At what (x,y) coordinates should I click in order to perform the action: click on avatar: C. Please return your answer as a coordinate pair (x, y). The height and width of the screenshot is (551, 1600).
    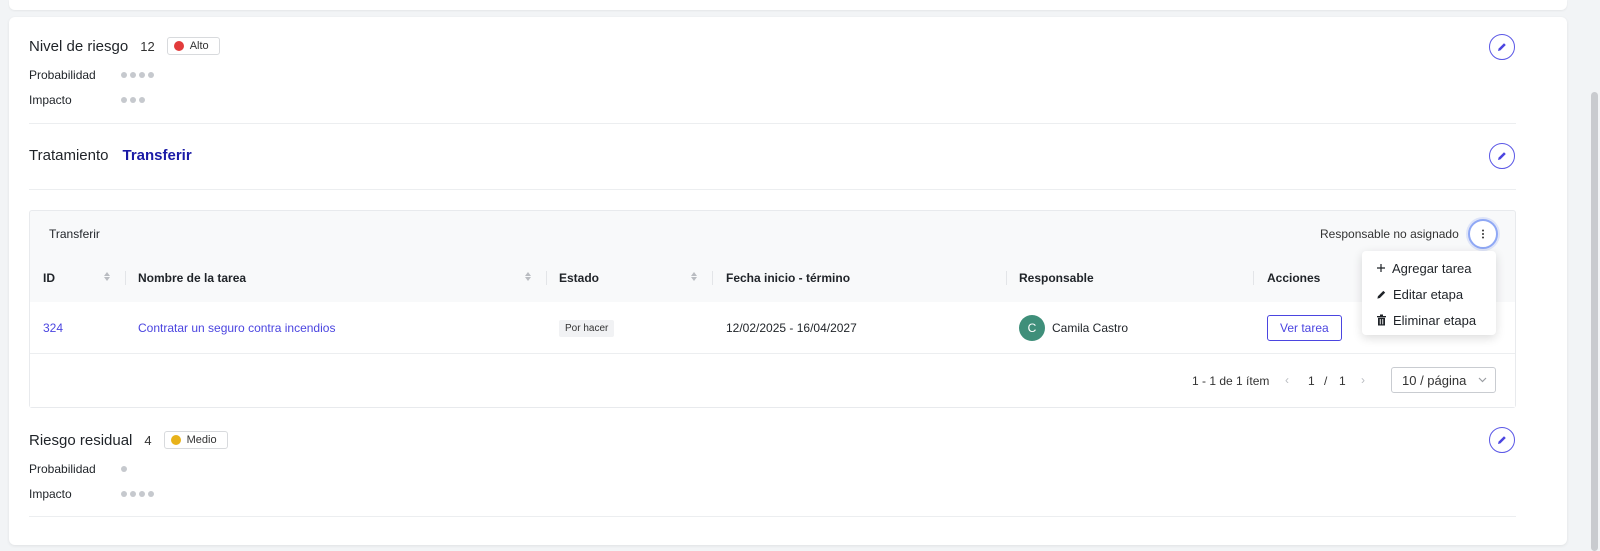
    Looking at the image, I should click on (1032, 328).